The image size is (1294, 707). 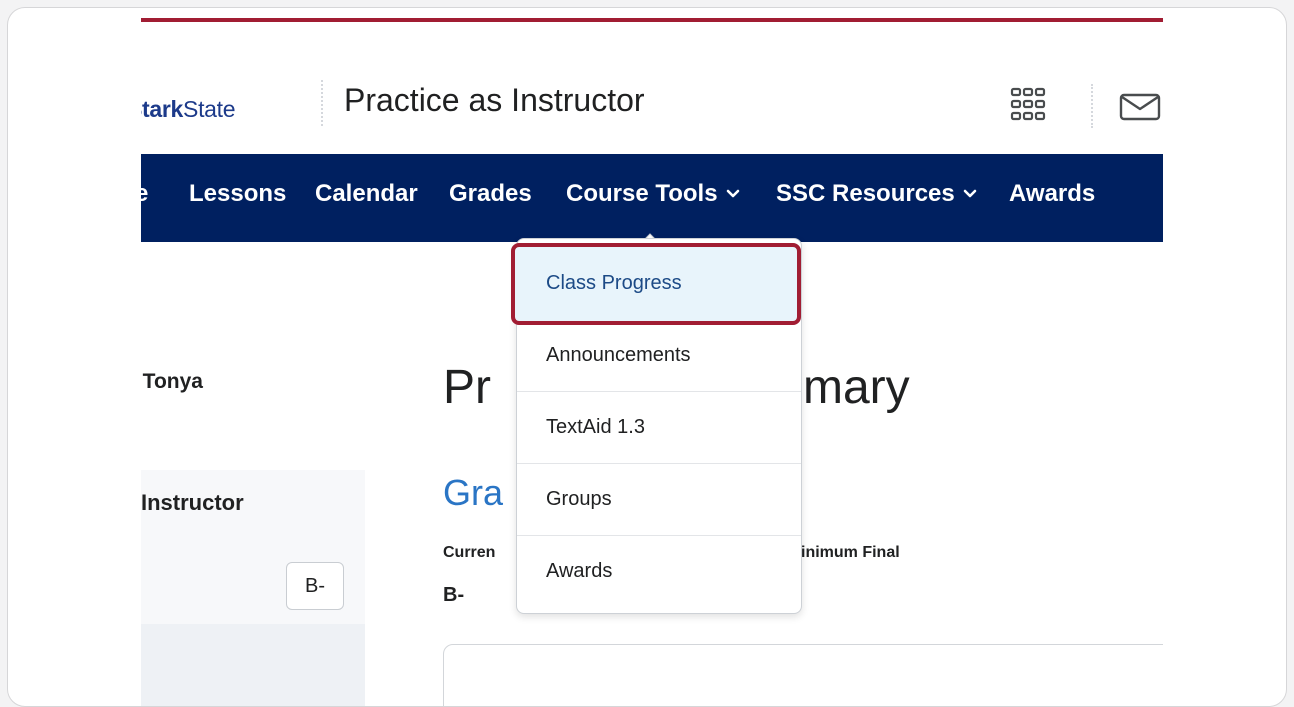 I want to click on nav-label: SSC Resources, so click(x=865, y=193).